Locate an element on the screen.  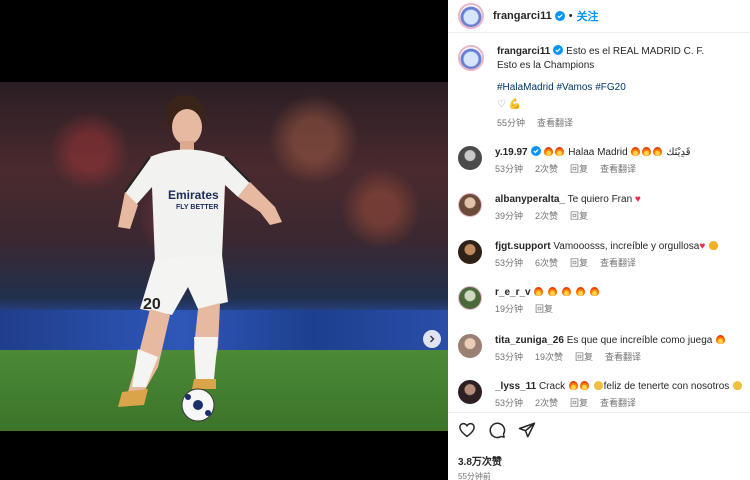
football-player: Emirates FLY BETTER 20 is located at coordinates (200, 258).